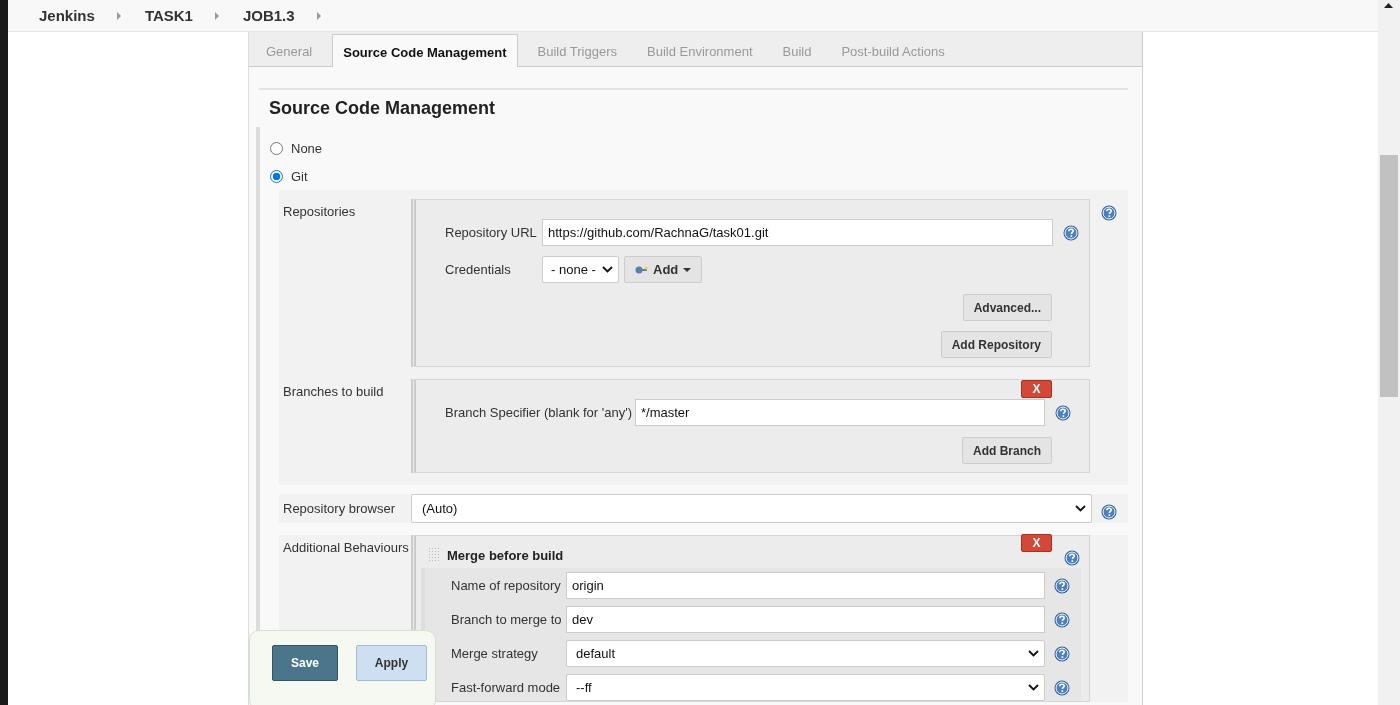  What do you see at coordinates (268, 15) in the screenshot?
I see `breadcrumb-link: JOB1.3` at bounding box center [268, 15].